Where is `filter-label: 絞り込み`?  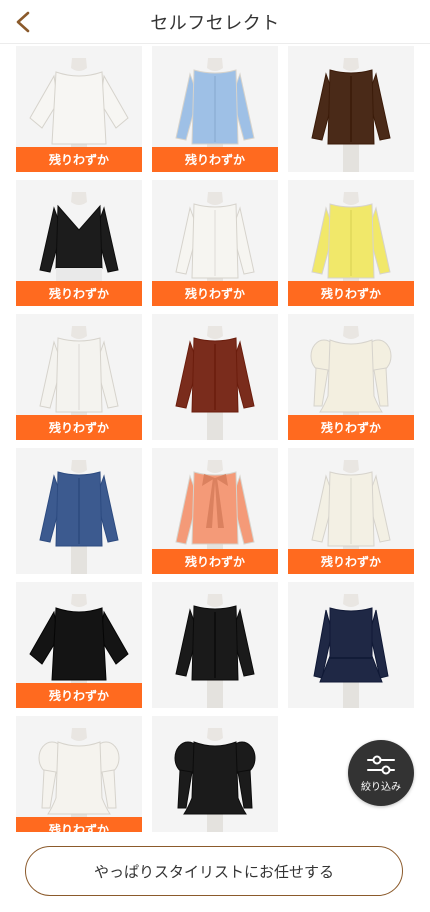 filter-label: 絞り込み is located at coordinates (381, 787).